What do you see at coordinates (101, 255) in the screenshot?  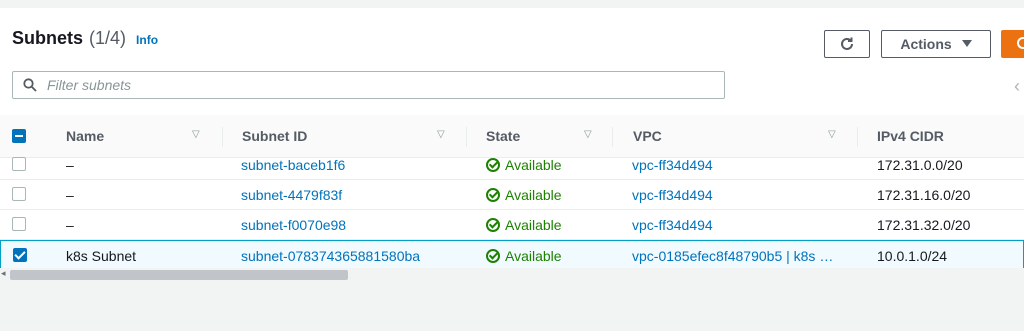 I see `cell-name: k8s Subnet` at bounding box center [101, 255].